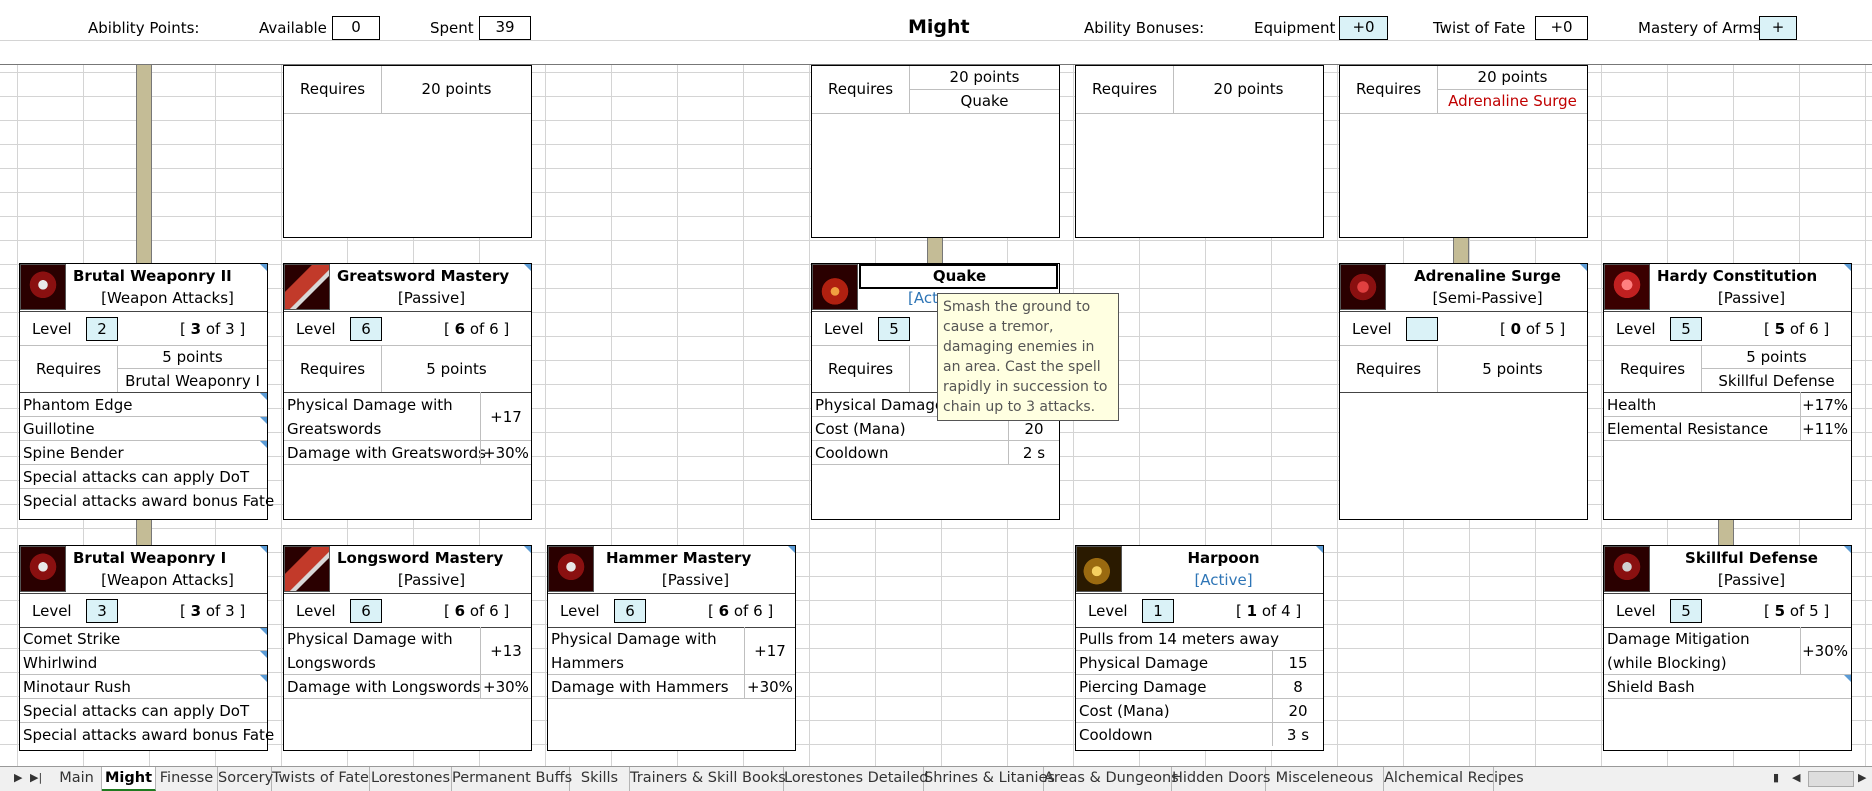 The height and width of the screenshot is (791, 1872). What do you see at coordinates (321, 779) in the screenshot?
I see `sheet-tab-twists-of-fate: Twists of Fate` at bounding box center [321, 779].